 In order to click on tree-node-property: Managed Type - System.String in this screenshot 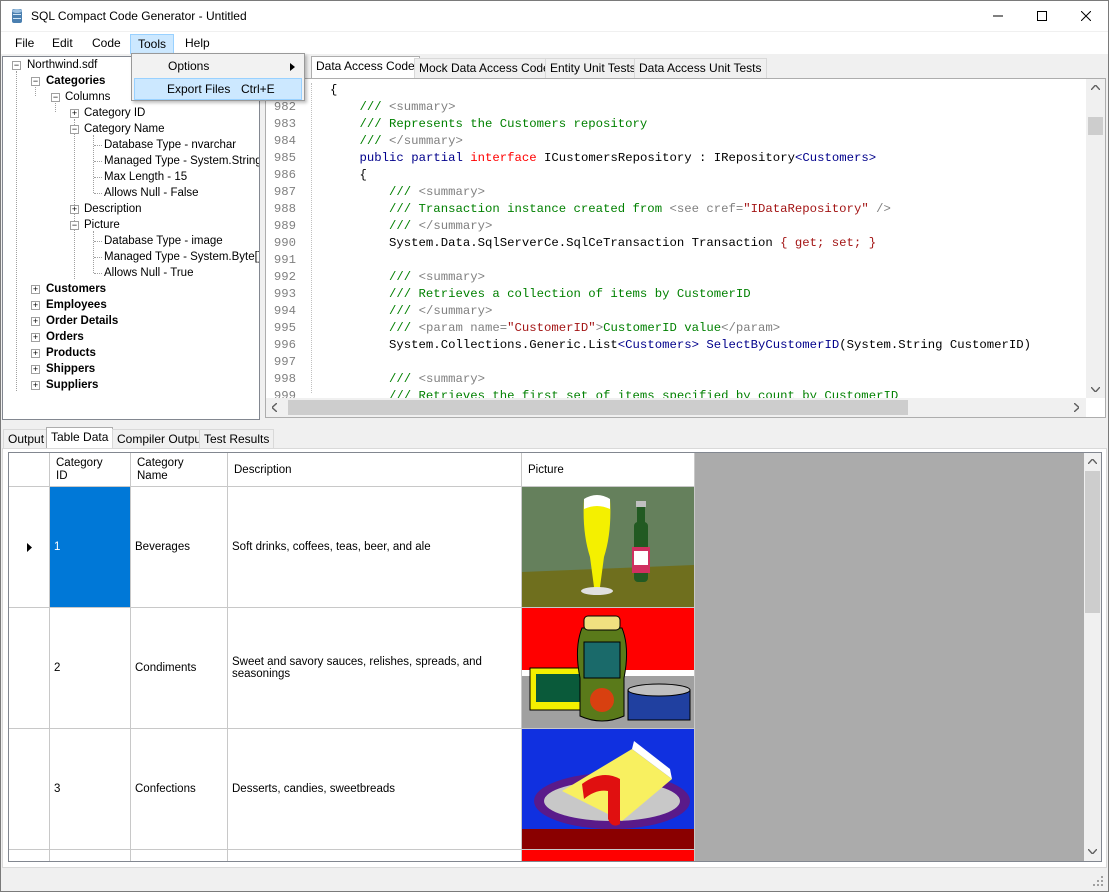, I will do `click(181, 161)`.